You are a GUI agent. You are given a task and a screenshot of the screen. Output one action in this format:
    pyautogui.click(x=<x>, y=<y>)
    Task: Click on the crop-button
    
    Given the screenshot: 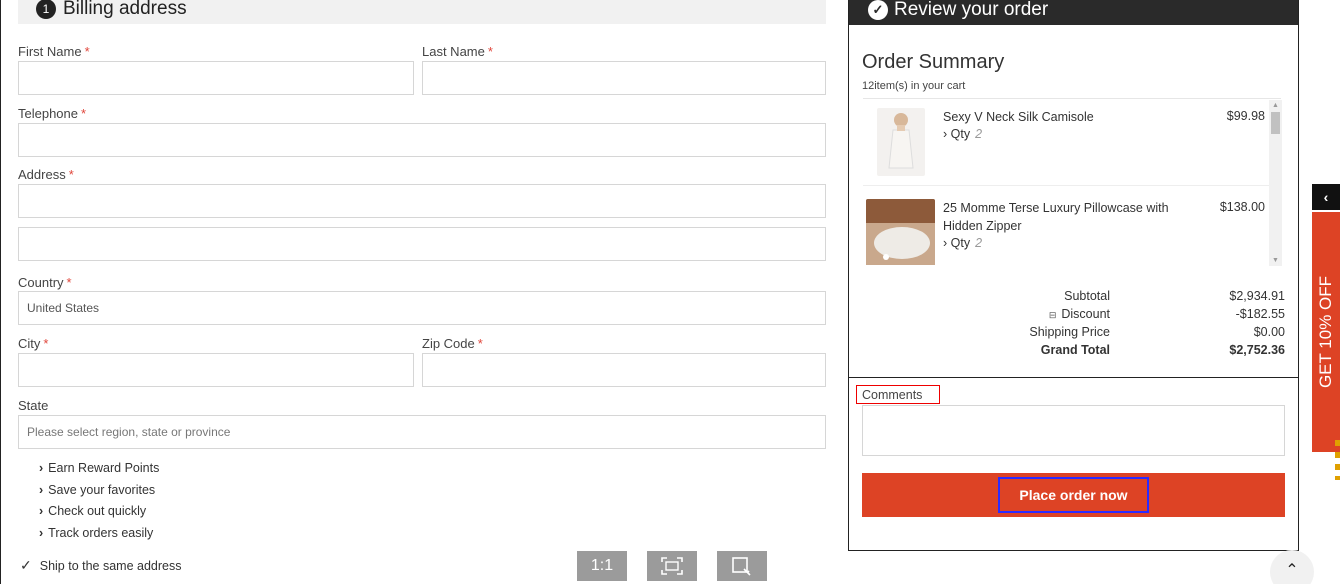 What is the action you would take?
    pyautogui.click(x=742, y=566)
    